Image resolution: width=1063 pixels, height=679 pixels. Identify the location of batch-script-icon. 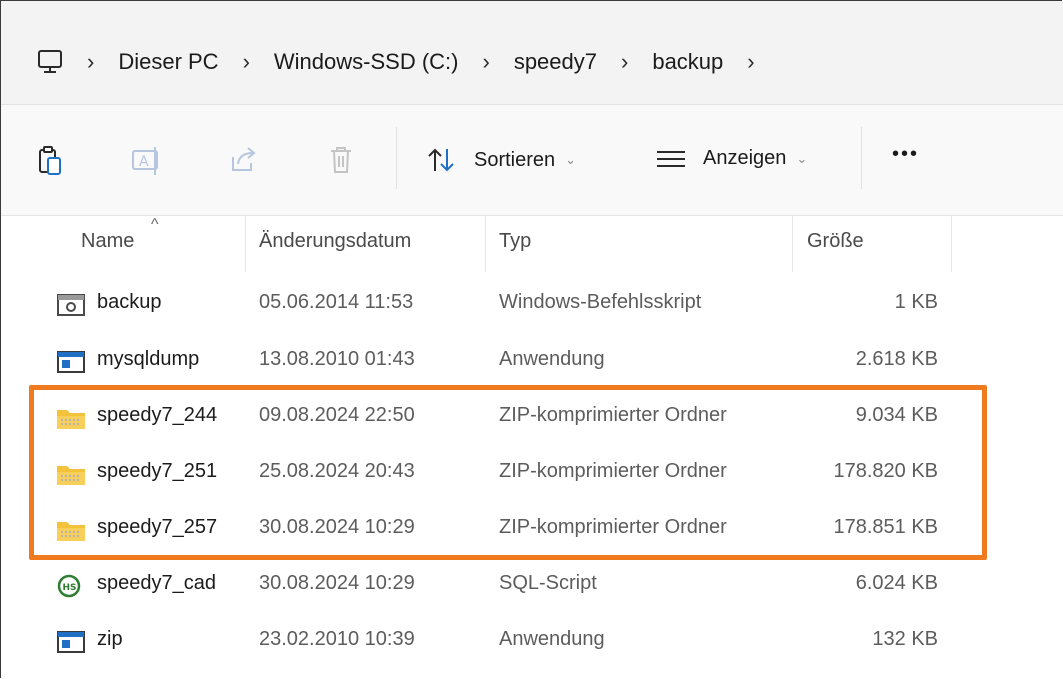
(71, 305).